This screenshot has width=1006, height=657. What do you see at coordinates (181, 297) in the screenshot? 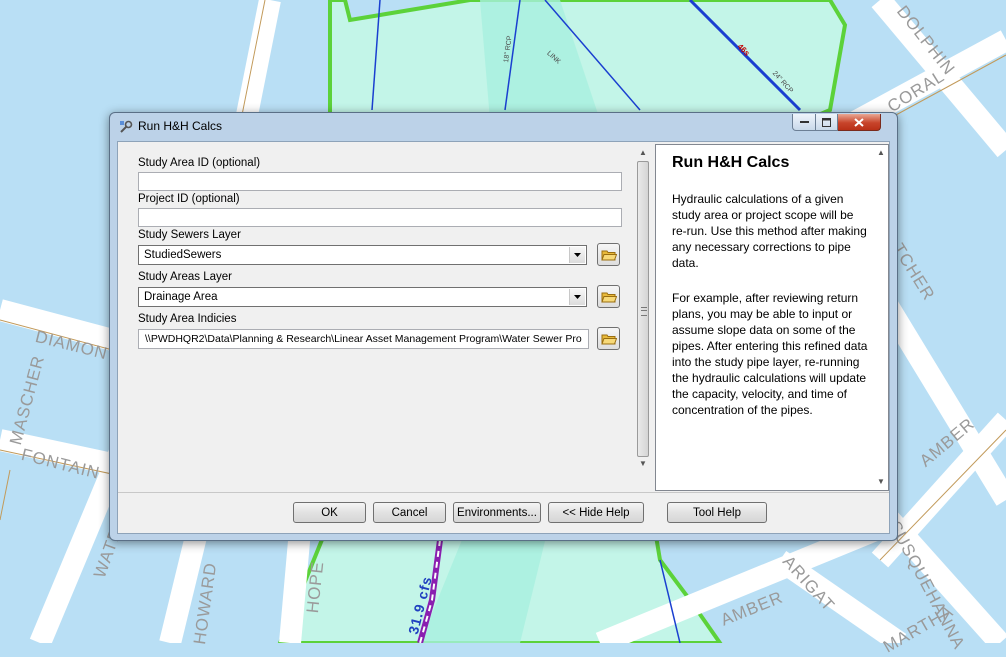
I see `study-areas-layer-value: Drainage Area` at bounding box center [181, 297].